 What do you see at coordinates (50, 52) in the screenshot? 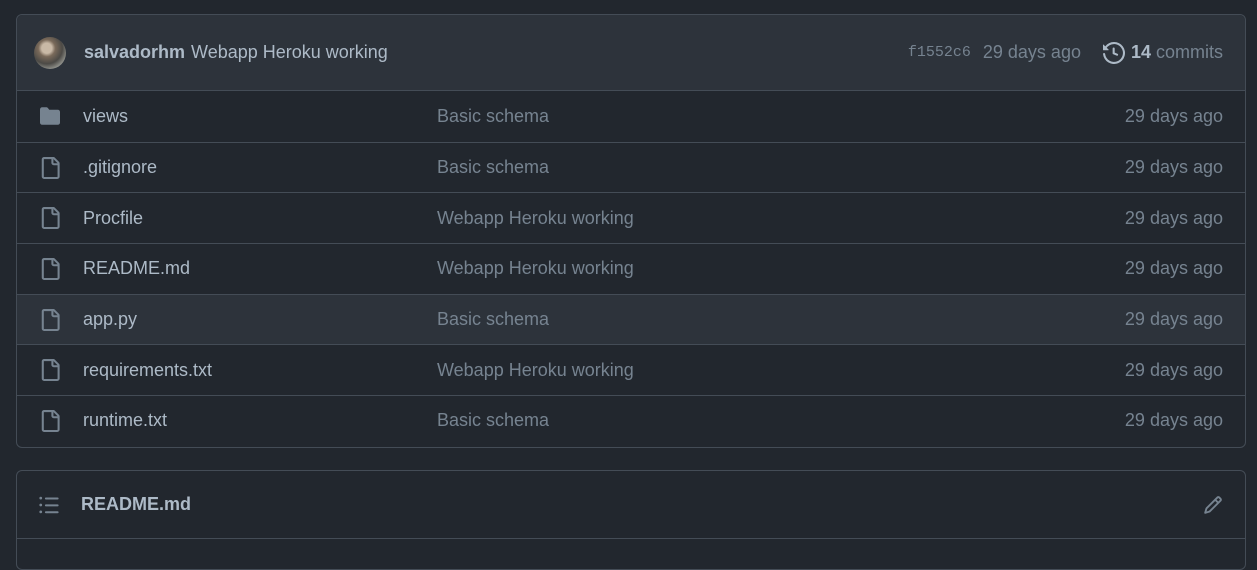
I see `avatar` at bounding box center [50, 52].